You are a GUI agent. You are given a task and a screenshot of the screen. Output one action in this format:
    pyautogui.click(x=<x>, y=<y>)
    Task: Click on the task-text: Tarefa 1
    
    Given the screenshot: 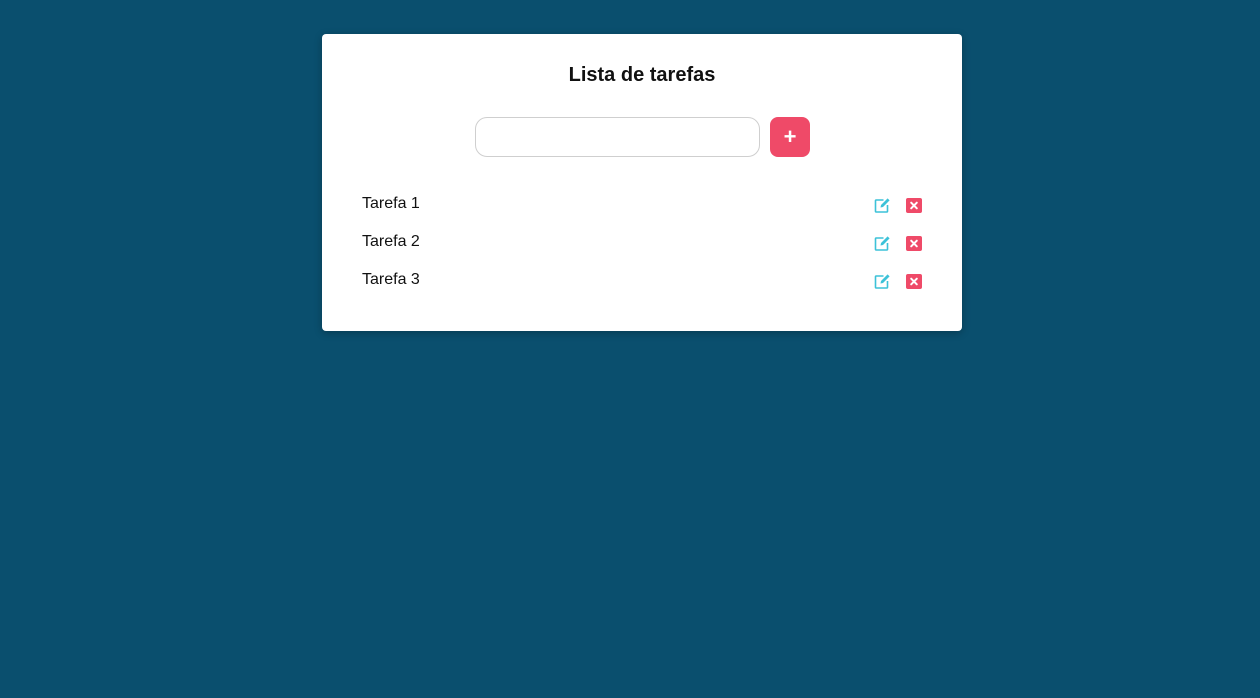 What is the action you would take?
    pyautogui.click(x=391, y=203)
    